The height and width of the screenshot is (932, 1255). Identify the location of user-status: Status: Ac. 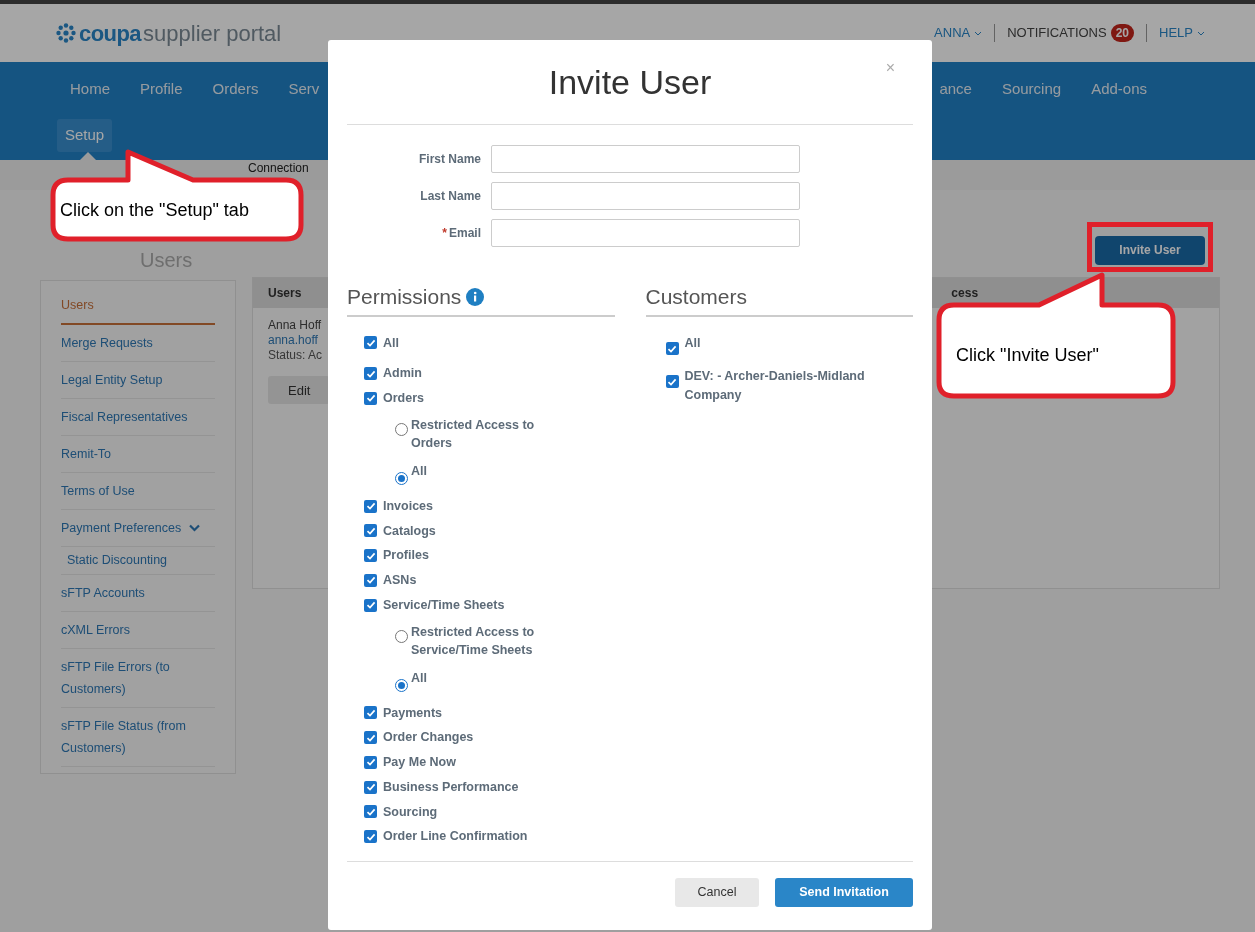
(295, 355).